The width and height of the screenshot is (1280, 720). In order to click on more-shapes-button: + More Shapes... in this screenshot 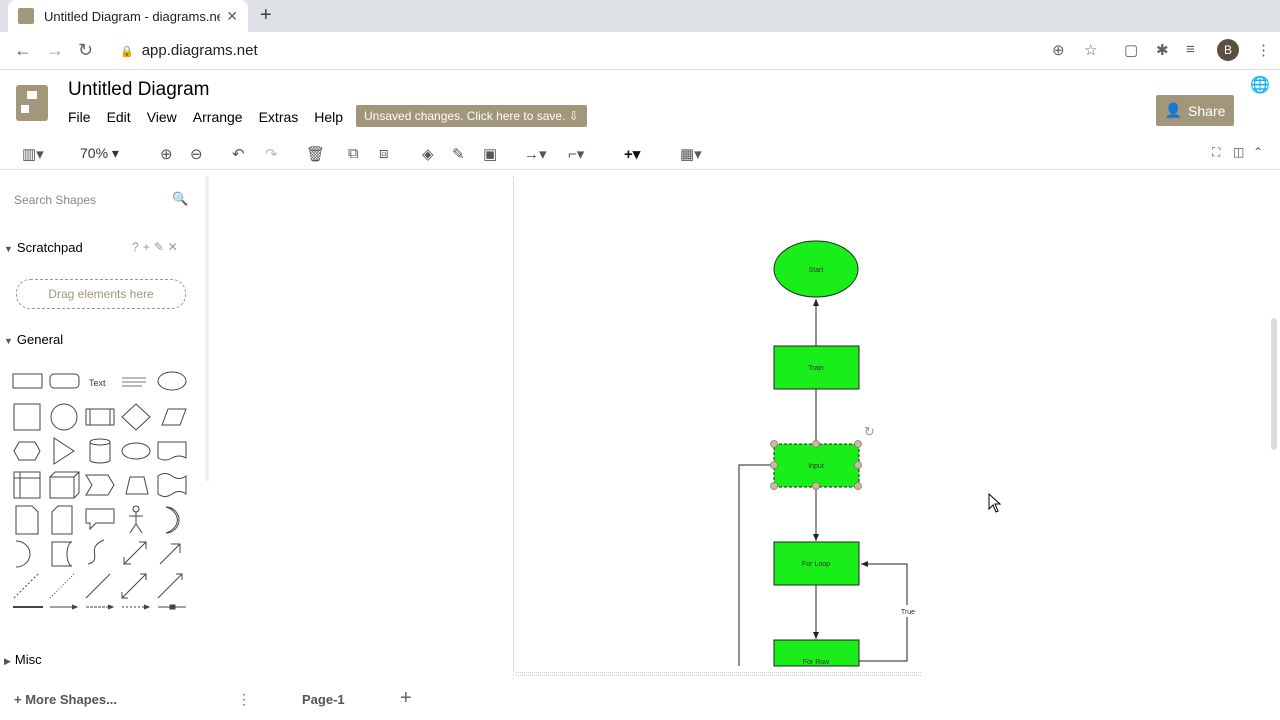, I will do `click(65, 699)`.